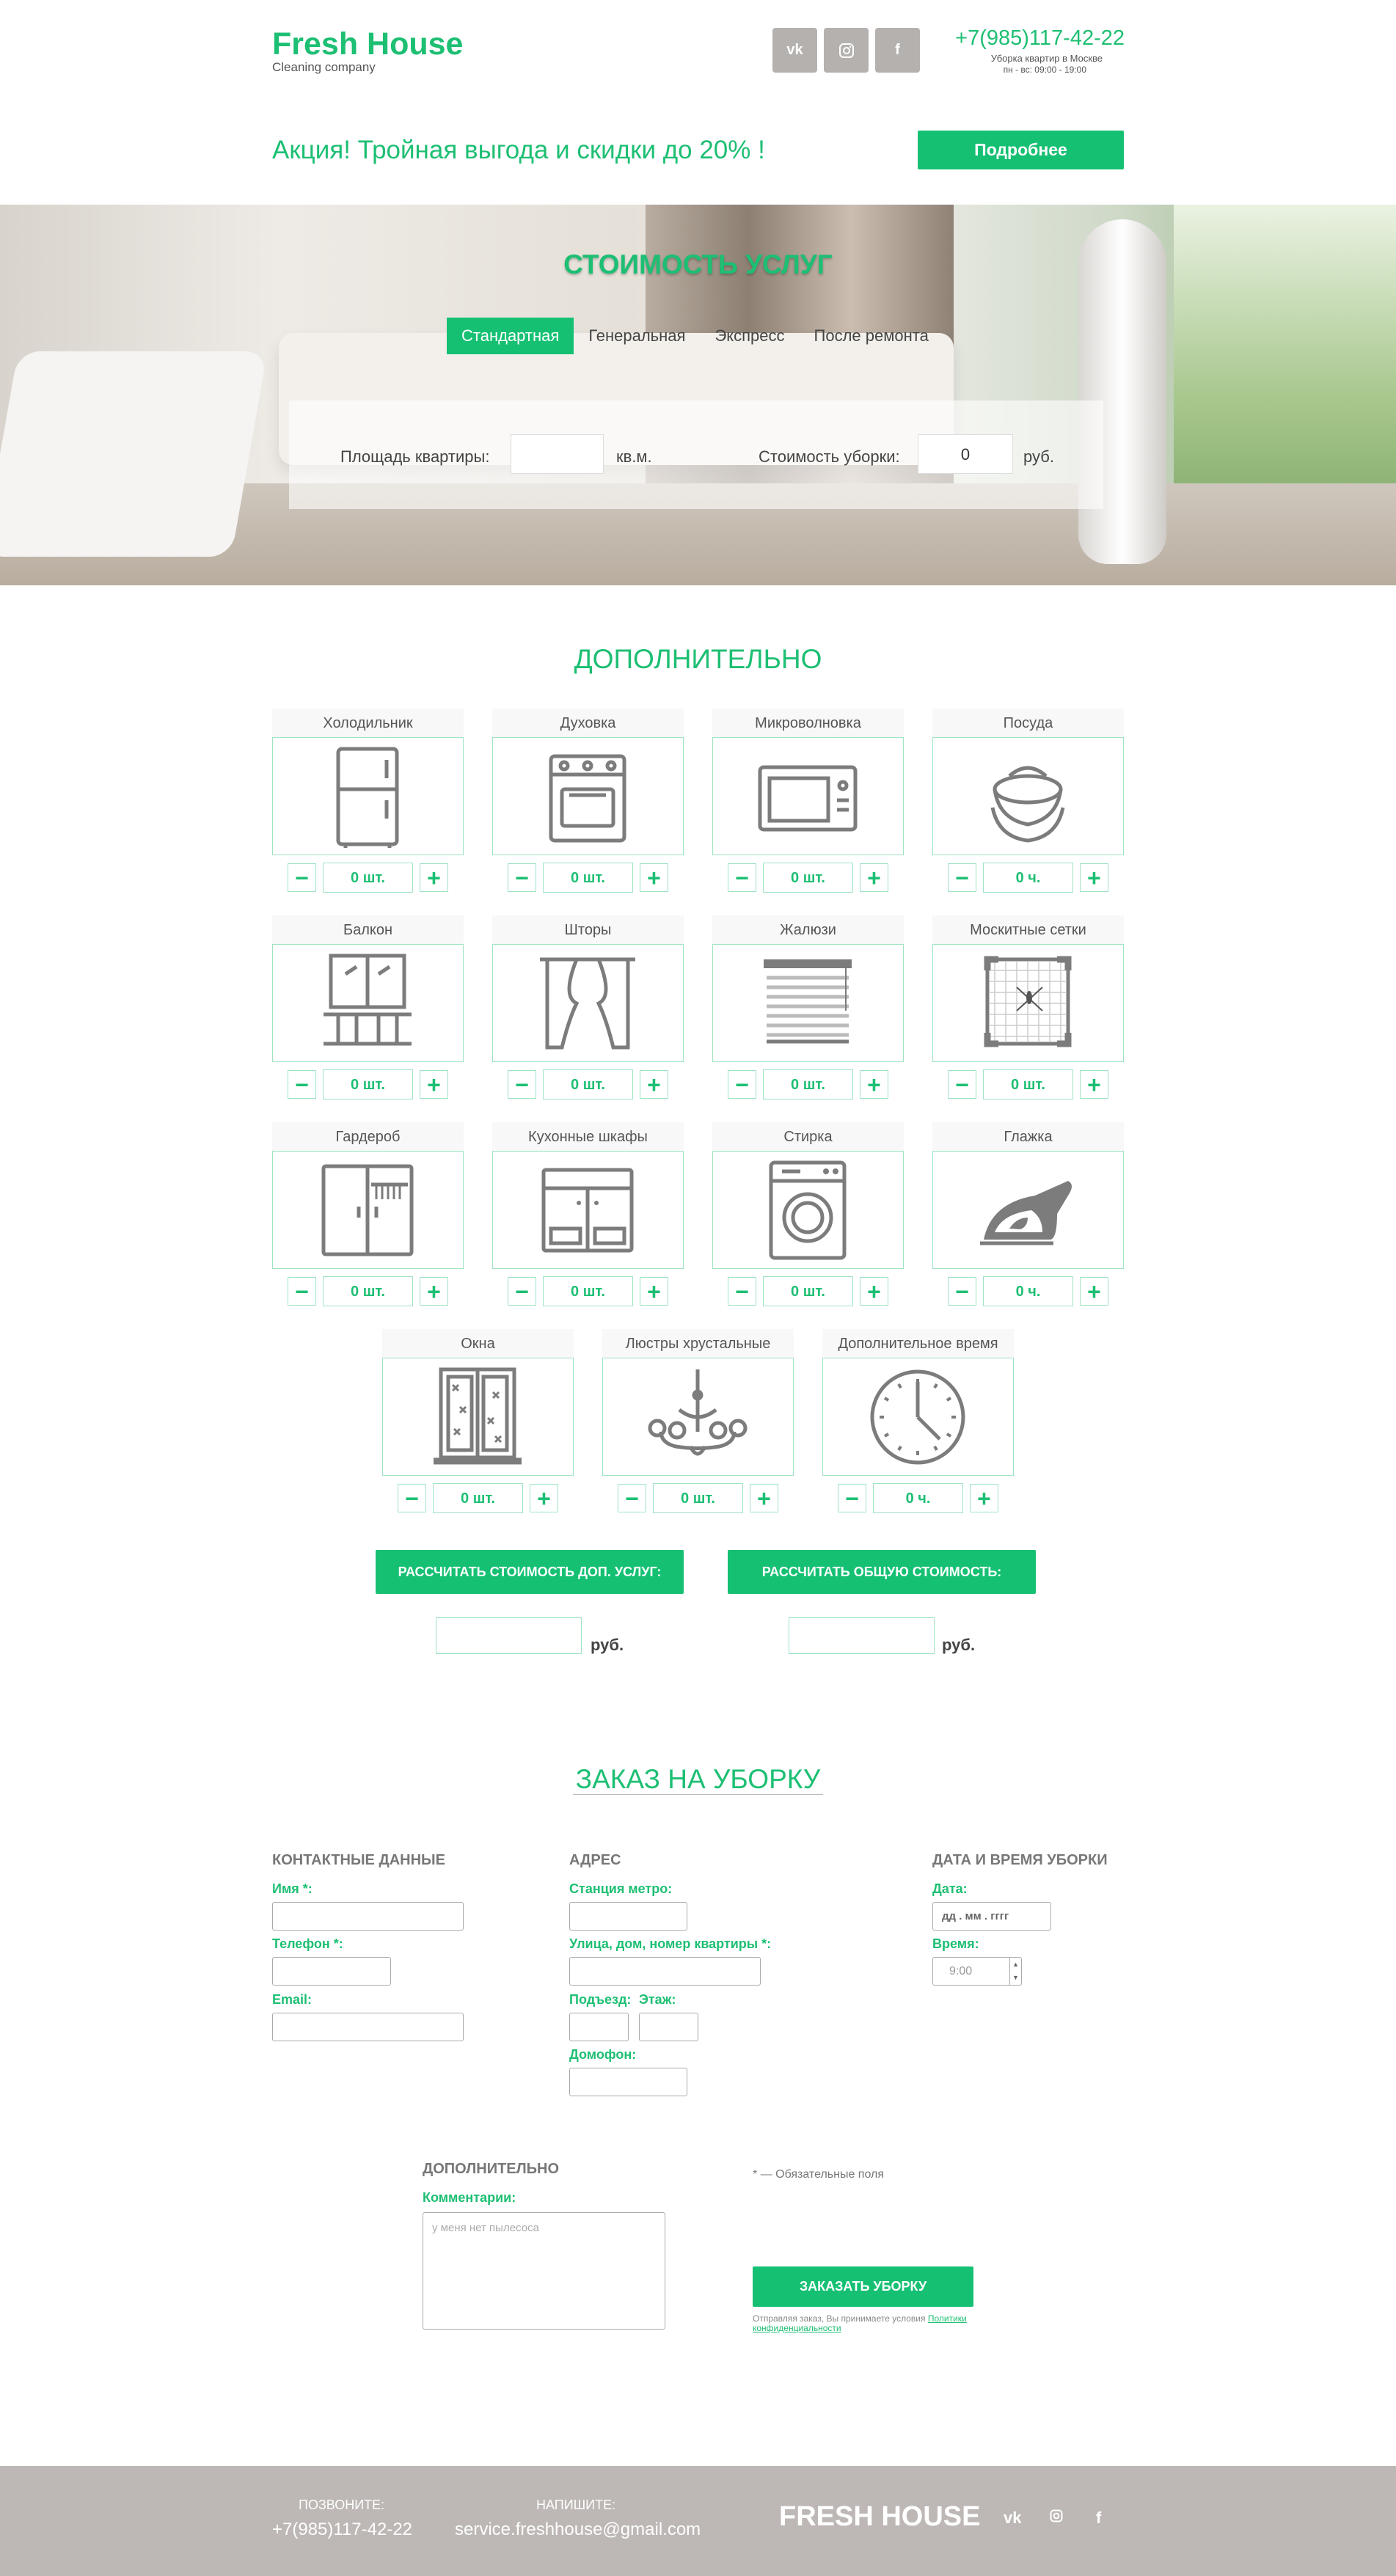 This screenshot has width=1396, height=2576. I want to click on footer-logo: FRESH HOUSE, so click(880, 2517).